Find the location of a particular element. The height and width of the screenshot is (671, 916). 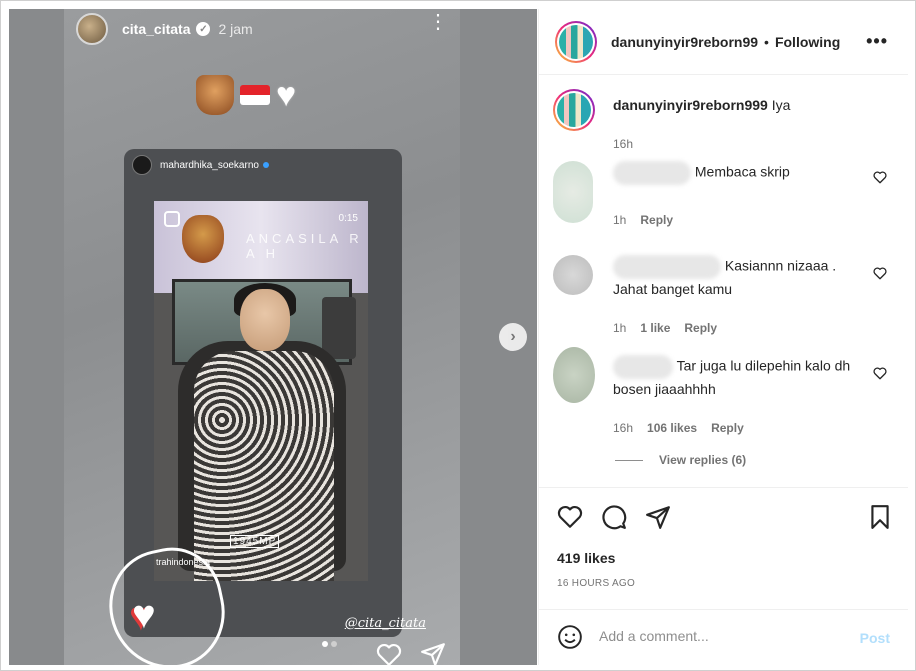

author-username: danunyinyir9reborn99 is located at coordinates (684, 42).